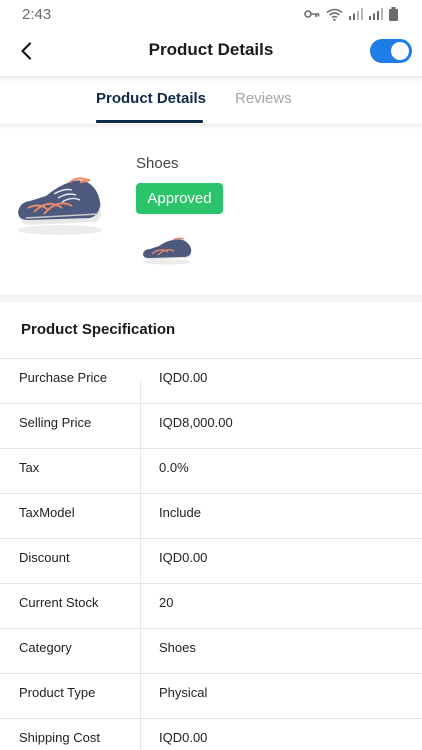 This screenshot has width=422, height=750. I want to click on spec-row: Tax 0.0%, so click(211, 470).